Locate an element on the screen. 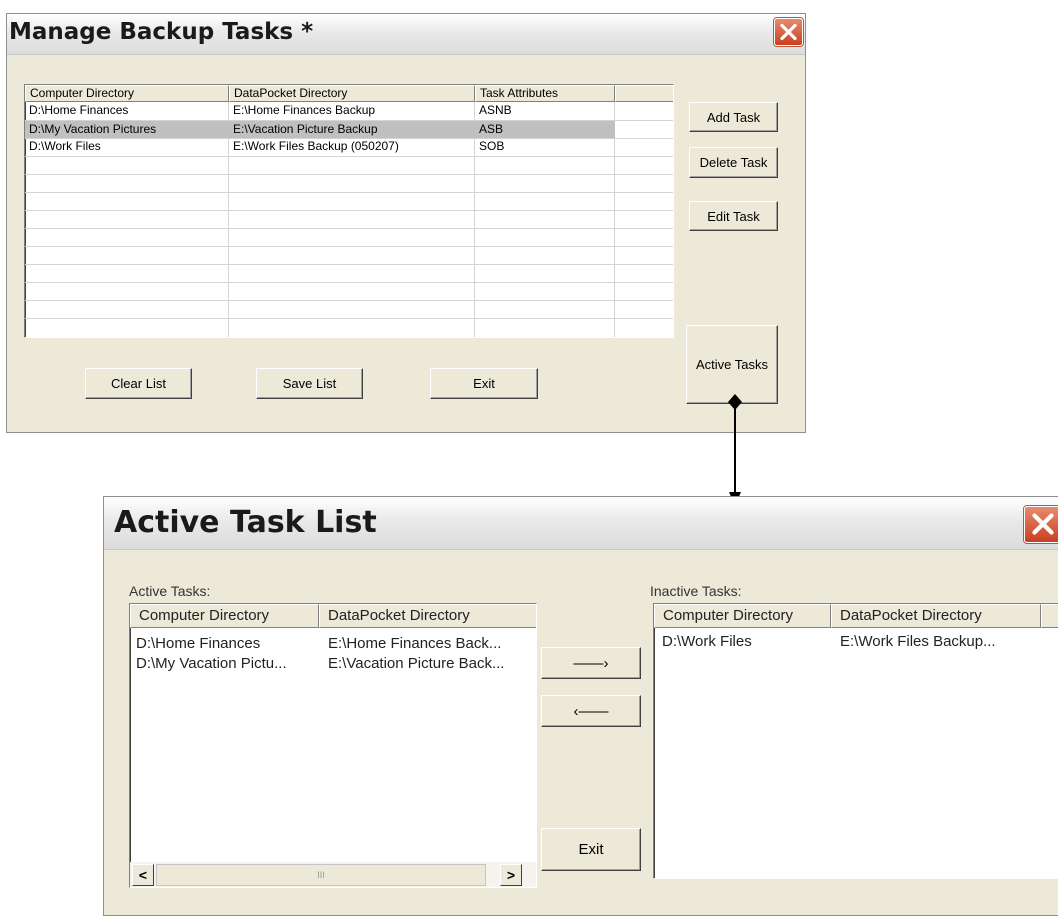  cell-task-attributes: ASB is located at coordinates (491, 129).